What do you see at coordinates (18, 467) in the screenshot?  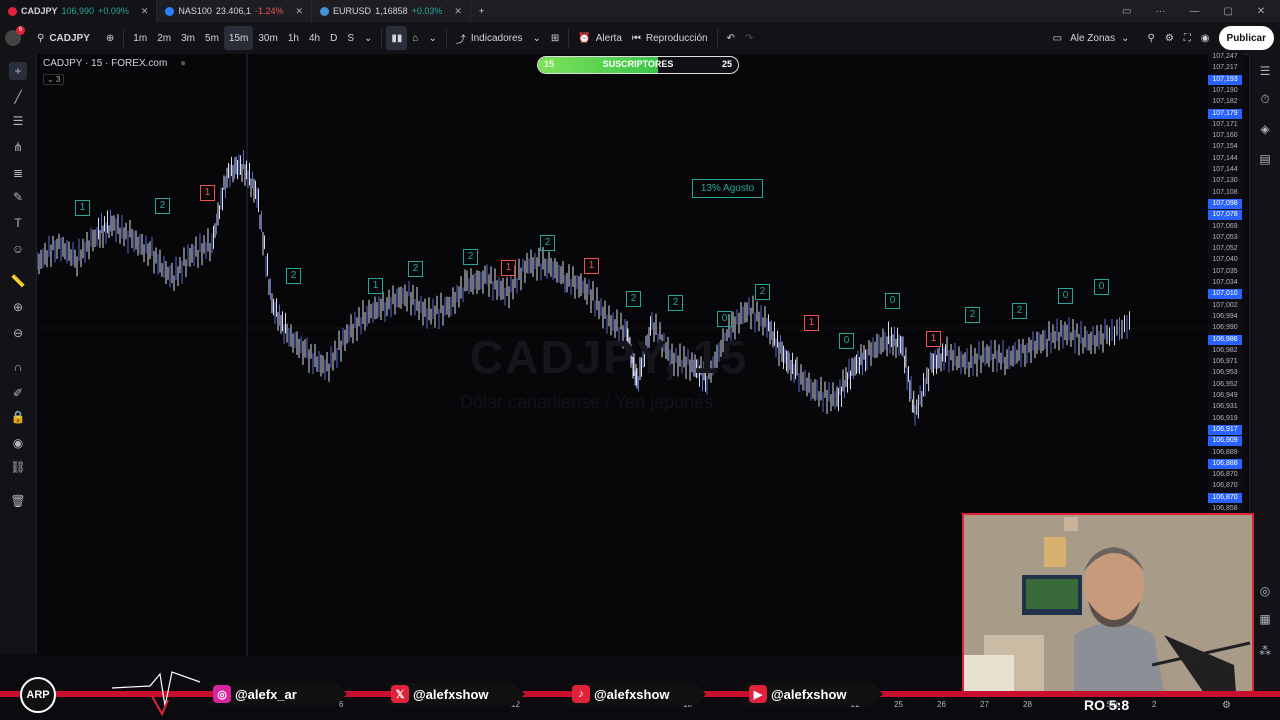 I see `link-icon: ⛓` at bounding box center [18, 467].